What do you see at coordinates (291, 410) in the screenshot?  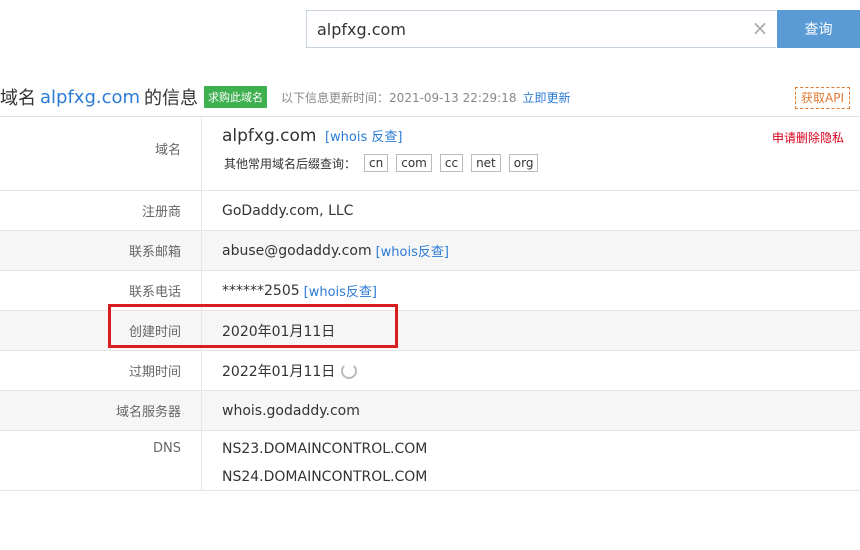 I see `nameserver-value: whois.godaddy.com` at bounding box center [291, 410].